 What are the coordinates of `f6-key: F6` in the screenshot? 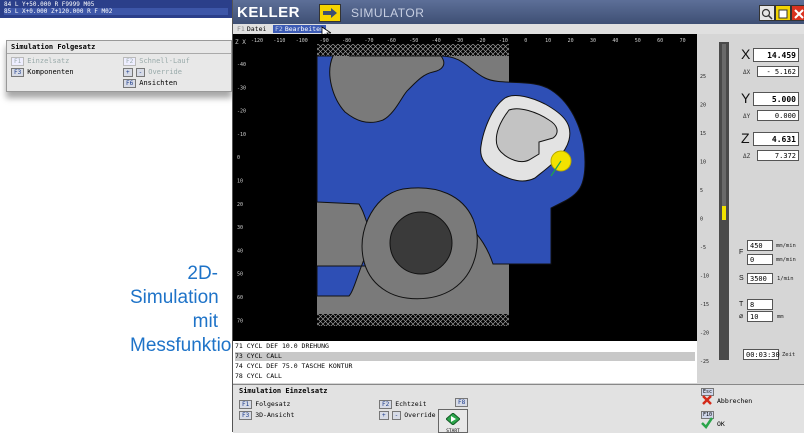 It's located at (130, 83).